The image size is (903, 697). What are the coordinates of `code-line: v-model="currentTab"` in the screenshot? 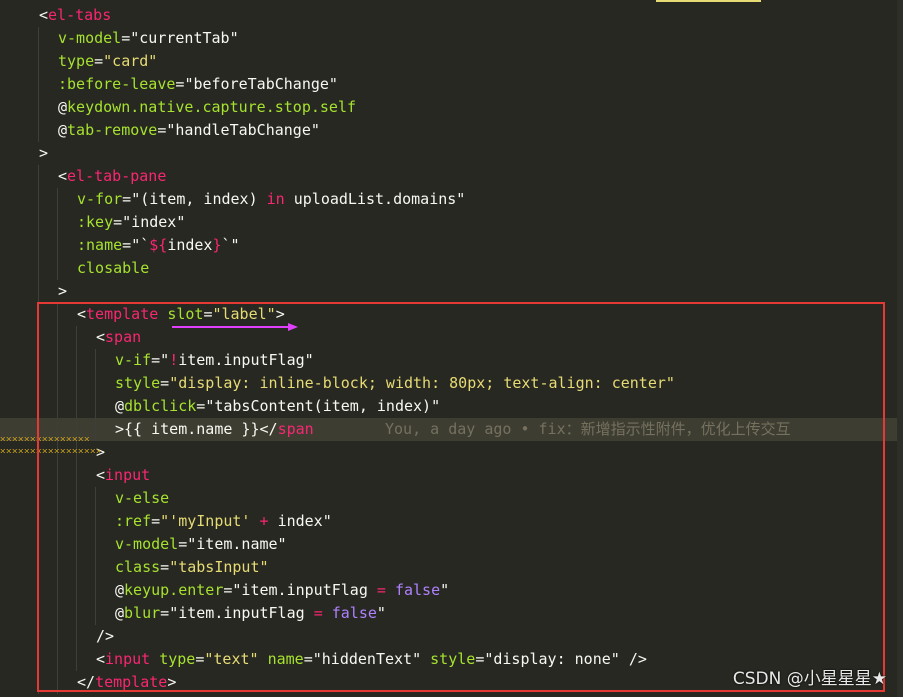 It's located at (451, 38).